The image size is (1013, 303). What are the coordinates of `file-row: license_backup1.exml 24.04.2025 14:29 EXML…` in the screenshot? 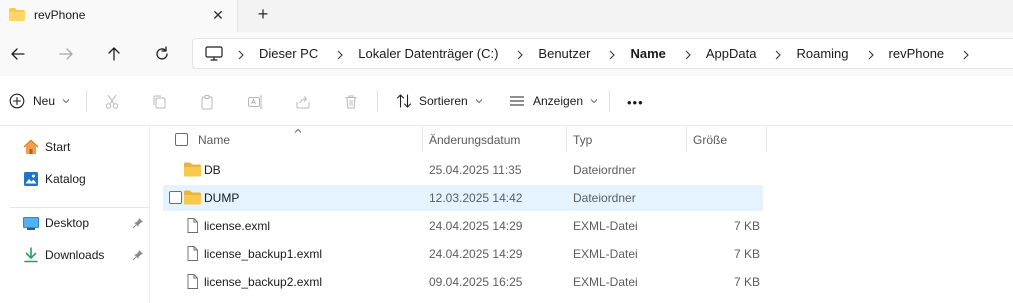 It's located at (463, 254).